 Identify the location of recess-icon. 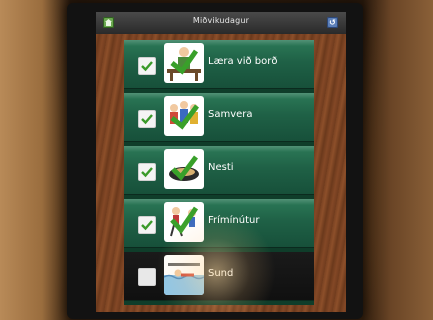
(184, 222).